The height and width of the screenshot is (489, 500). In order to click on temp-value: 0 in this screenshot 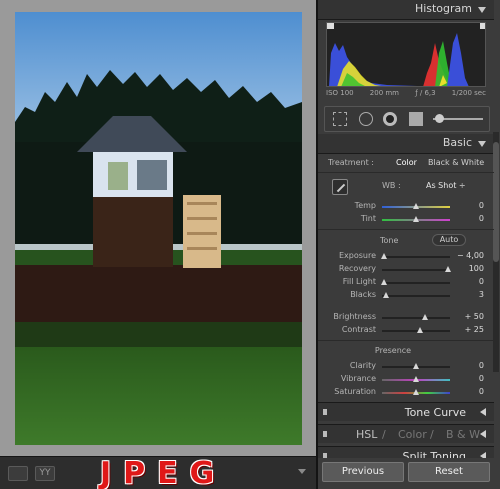, I will do `click(481, 205)`.